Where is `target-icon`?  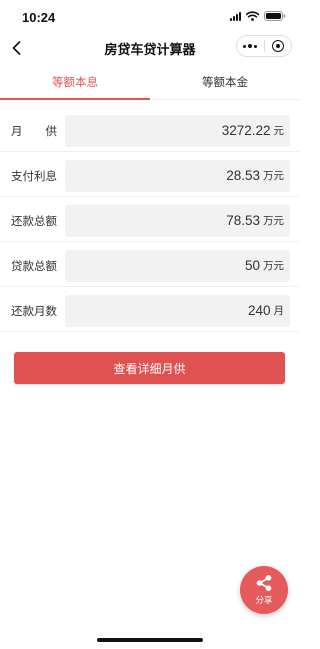
target-icon is located at coordinates (277, 46).